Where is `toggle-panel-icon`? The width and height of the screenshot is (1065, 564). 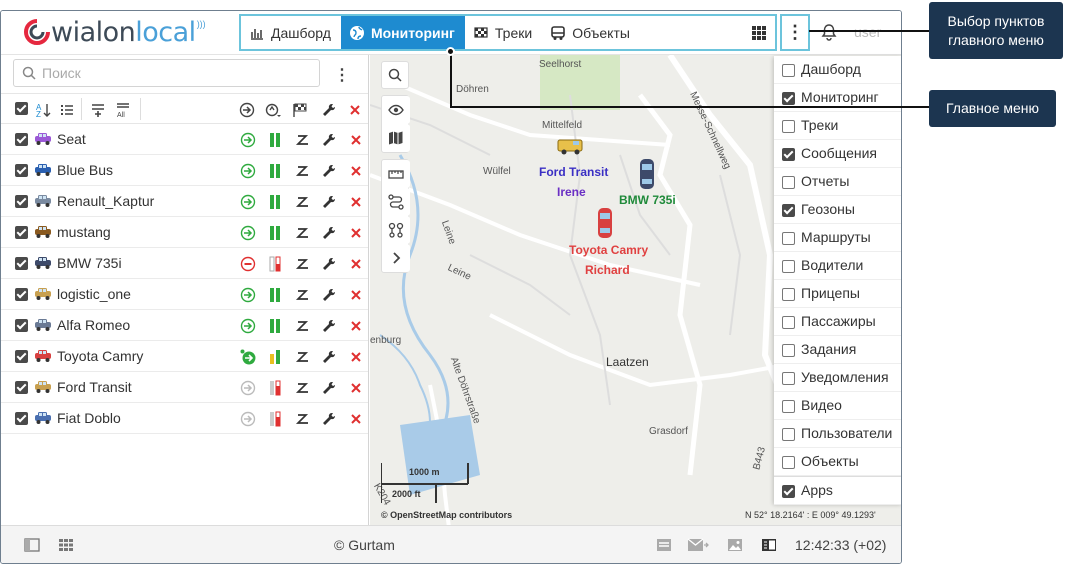
toggle-panel-icon is located at coordinates (32, 545).